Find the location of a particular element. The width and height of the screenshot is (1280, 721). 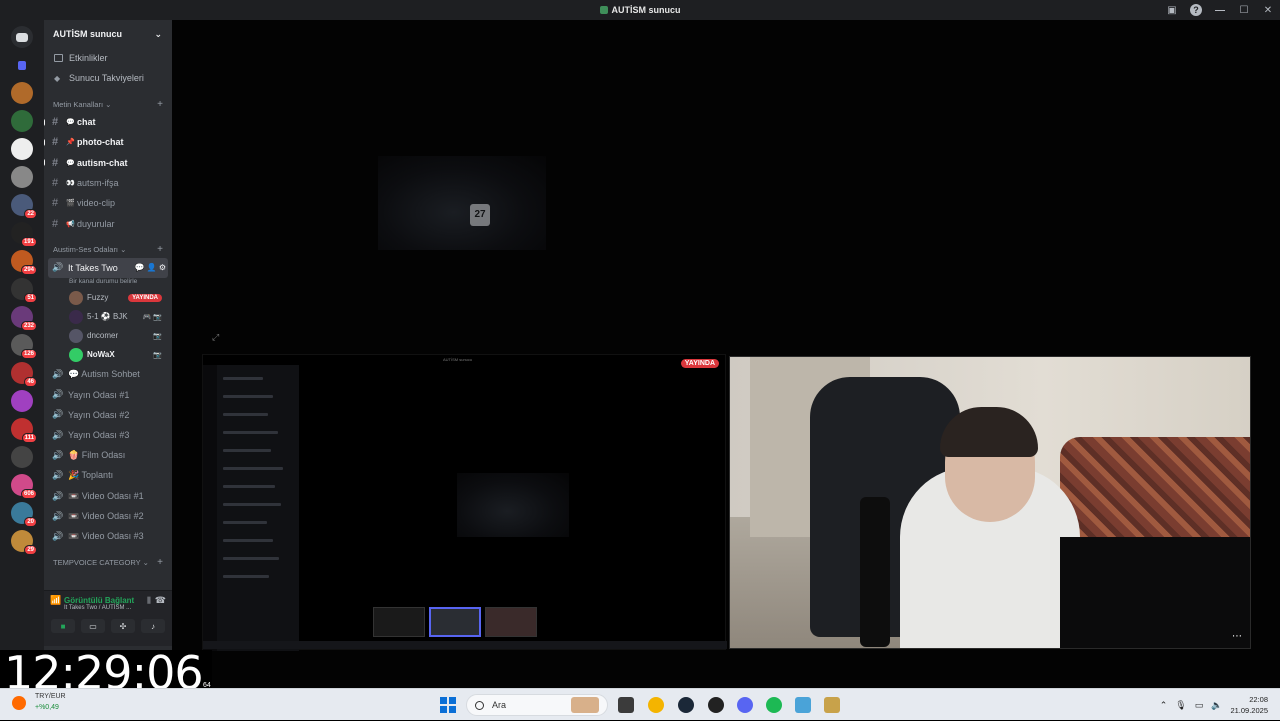

server-icon: 22 is located at coordinates (24, 206).